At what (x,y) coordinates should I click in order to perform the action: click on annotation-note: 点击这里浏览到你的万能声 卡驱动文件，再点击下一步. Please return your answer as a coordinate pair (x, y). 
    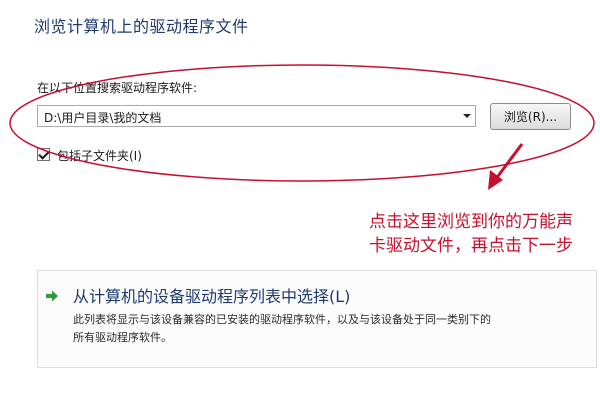
    Looking at the image, I should click on (484, 234).